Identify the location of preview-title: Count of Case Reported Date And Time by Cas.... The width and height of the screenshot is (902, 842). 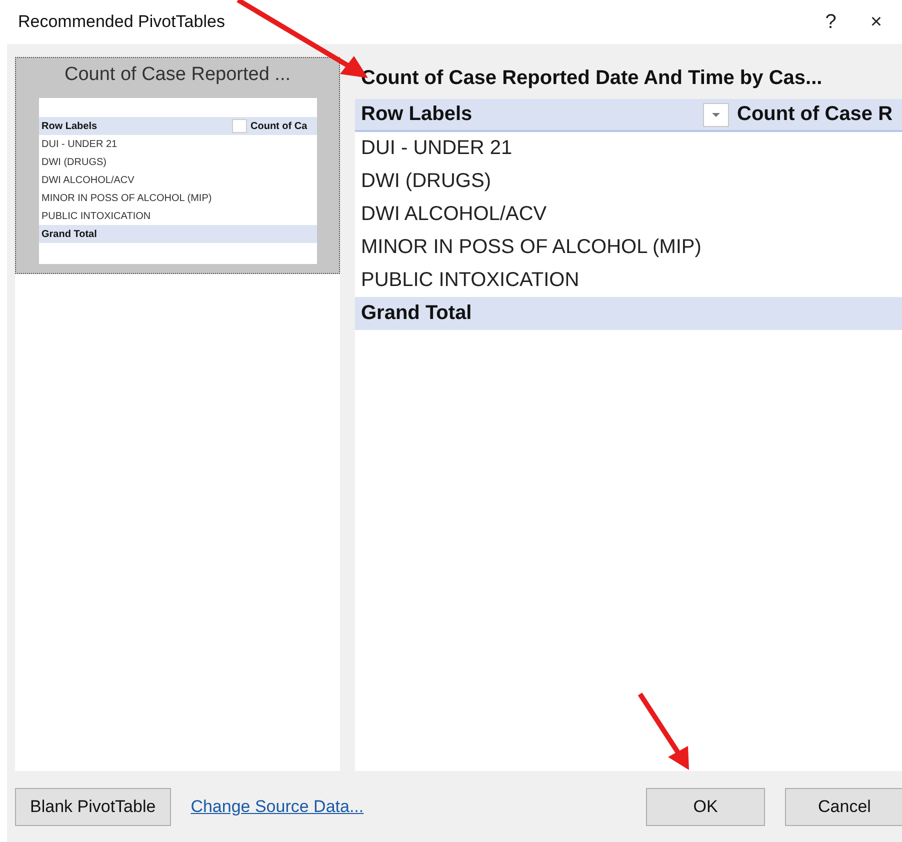
(592, 78).